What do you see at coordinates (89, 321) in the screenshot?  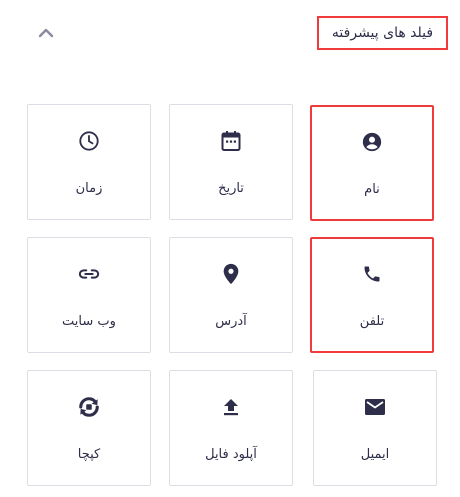 I see `field-label: وب سایت` at bounding box center [89, 321].